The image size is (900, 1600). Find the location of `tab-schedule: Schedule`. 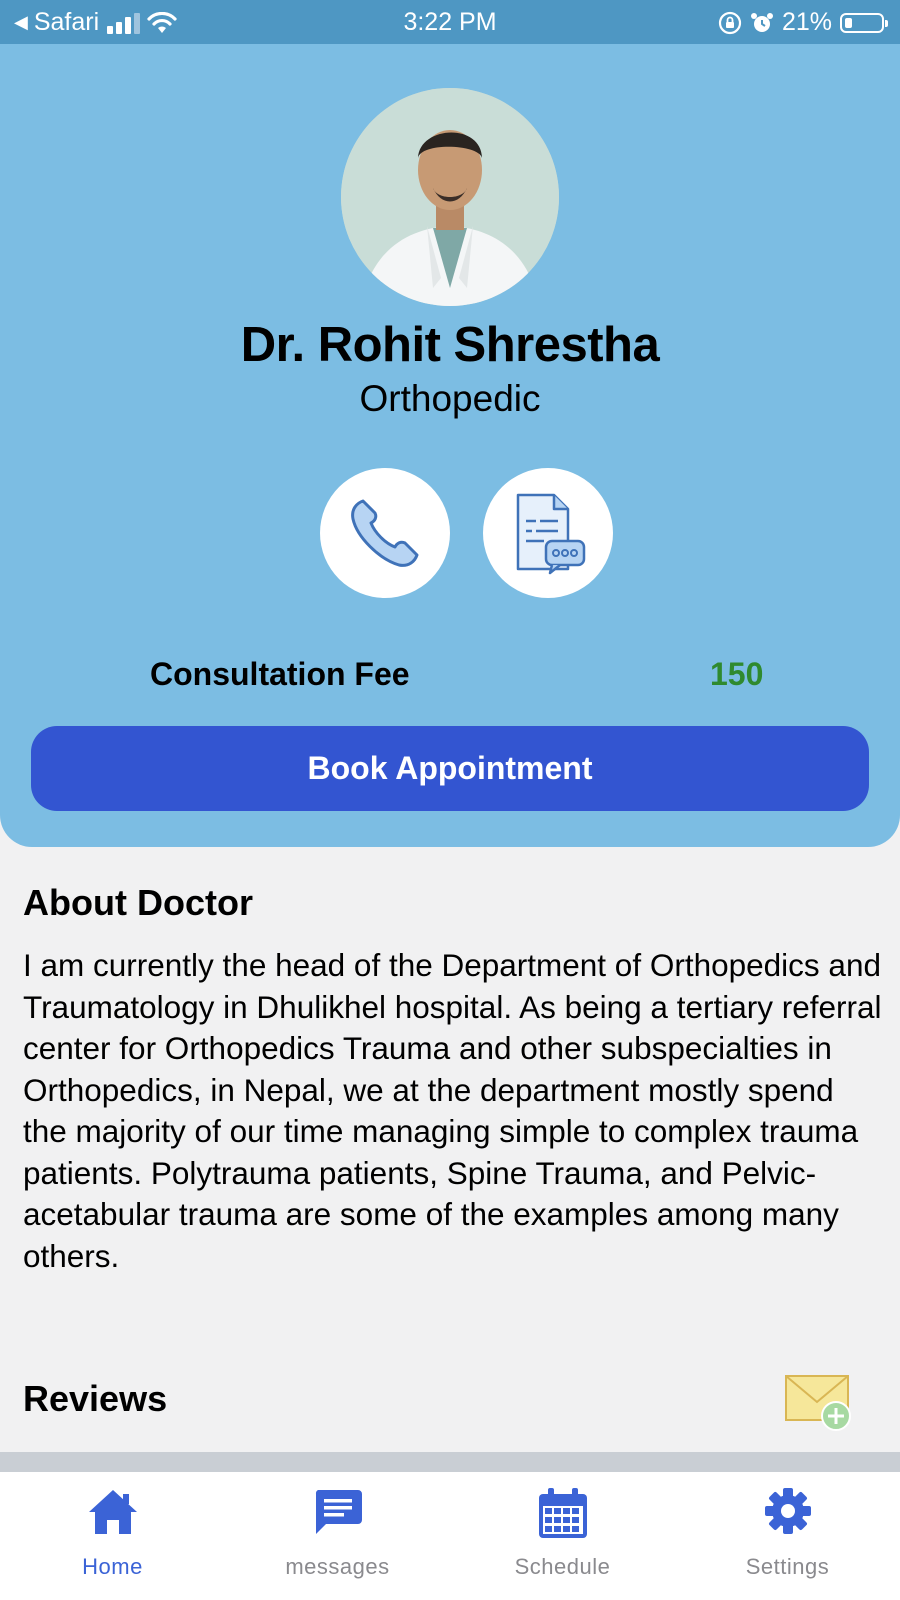

tab-schedule: Schedule is located at coordinates (562, 1536).